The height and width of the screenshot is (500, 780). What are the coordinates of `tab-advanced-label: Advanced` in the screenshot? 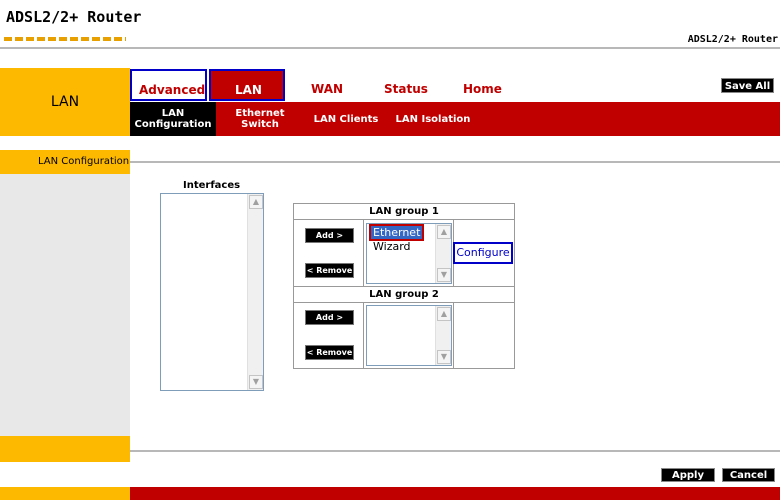 It's located at (172, 90).